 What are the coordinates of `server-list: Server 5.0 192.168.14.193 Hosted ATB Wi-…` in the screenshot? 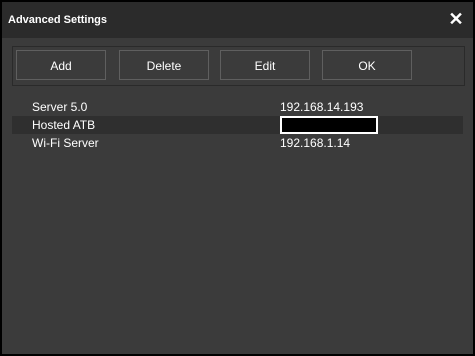 It's located at (237, 125).